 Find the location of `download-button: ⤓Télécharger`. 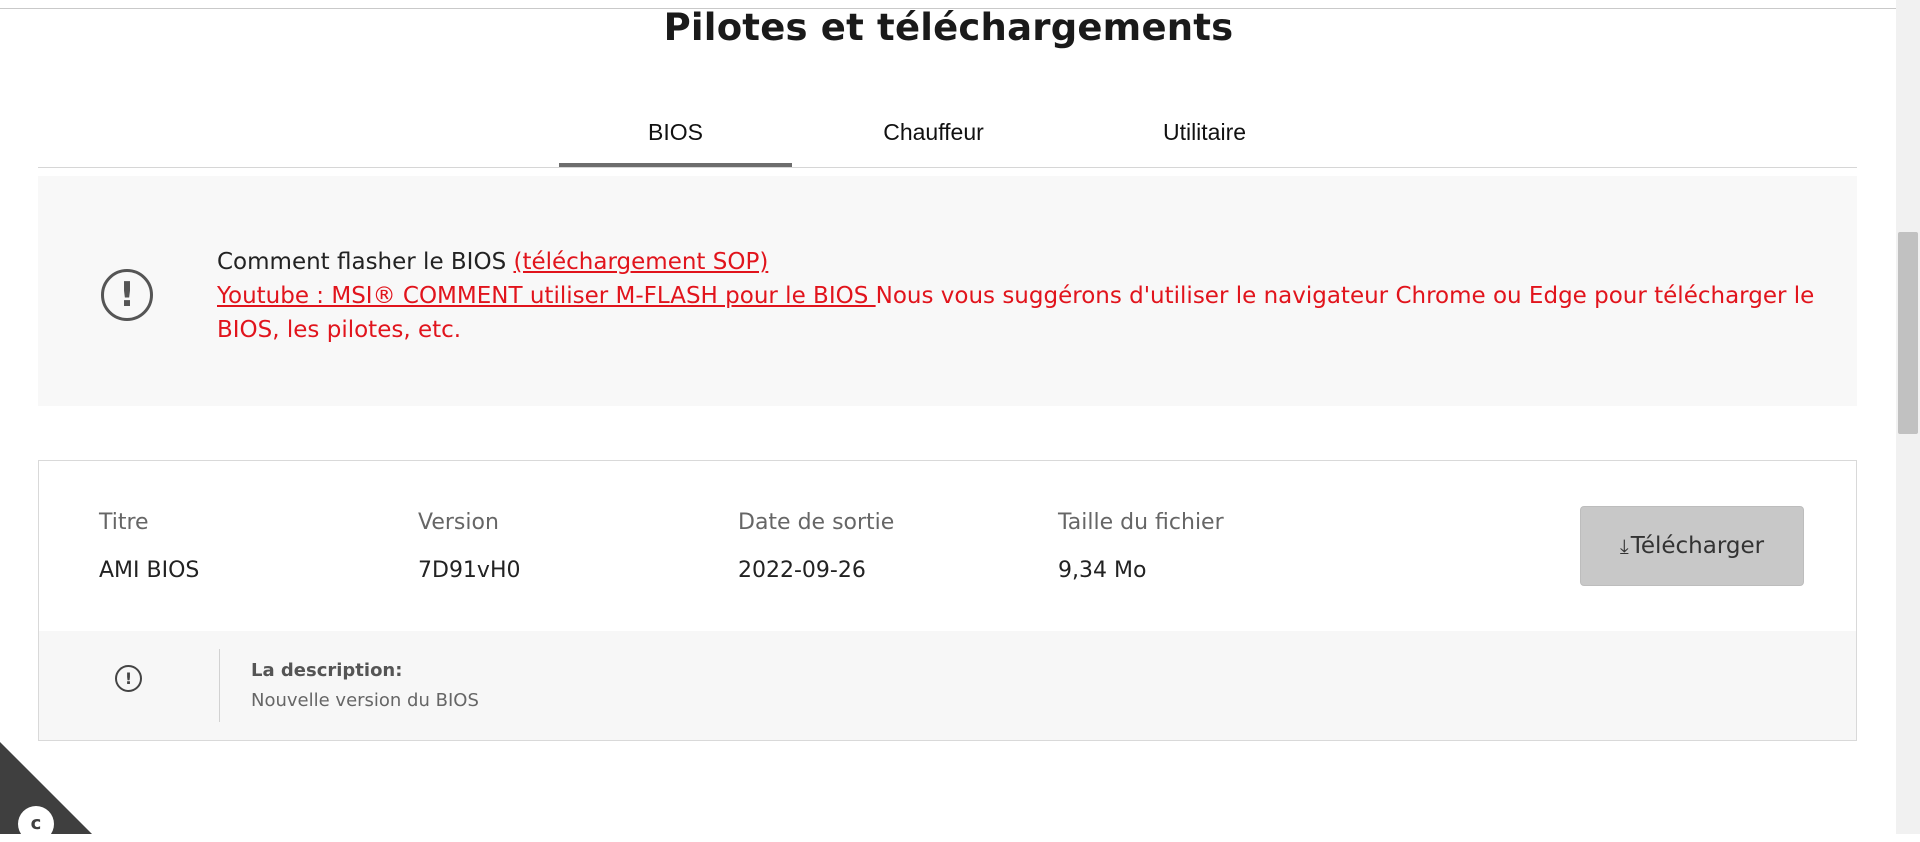

download-button: ⤓Télécharger is located at coordinates (1692, 546).